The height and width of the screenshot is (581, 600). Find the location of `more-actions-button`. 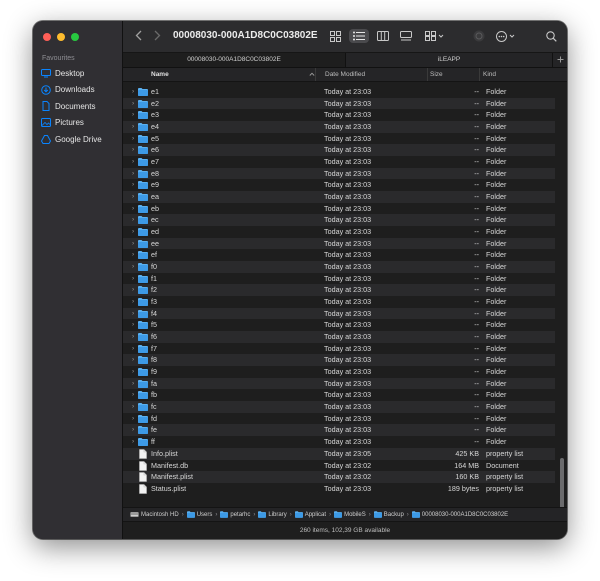

more-actions-button is located at coordinates (507, 36).